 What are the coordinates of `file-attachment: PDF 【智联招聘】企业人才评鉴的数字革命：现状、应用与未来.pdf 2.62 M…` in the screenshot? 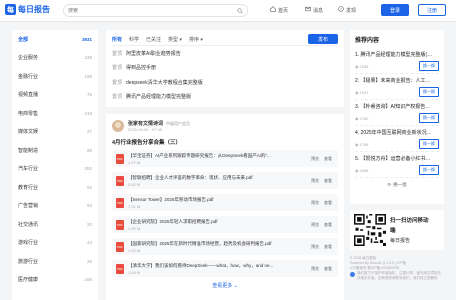 It's located at (225, 180).